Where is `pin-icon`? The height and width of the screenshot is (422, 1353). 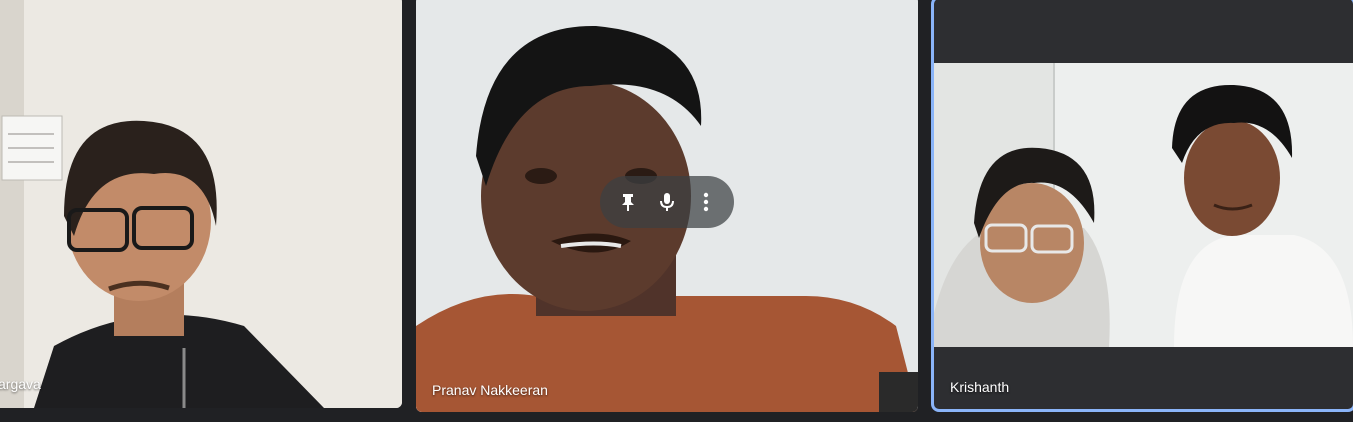 pin-icon is located at coordinates (628, 202).